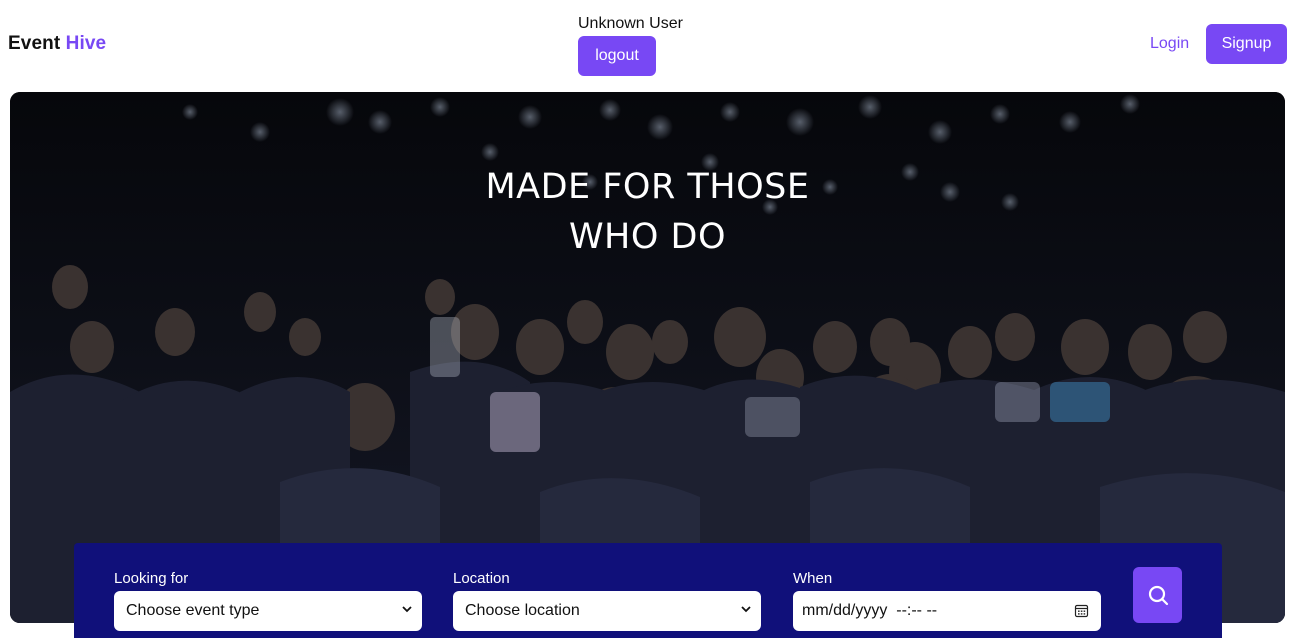  What do you see at coordinates (1246, 44) in the screenshot?
I see `signup-button: Signup` at bounding box center [1246, 44].